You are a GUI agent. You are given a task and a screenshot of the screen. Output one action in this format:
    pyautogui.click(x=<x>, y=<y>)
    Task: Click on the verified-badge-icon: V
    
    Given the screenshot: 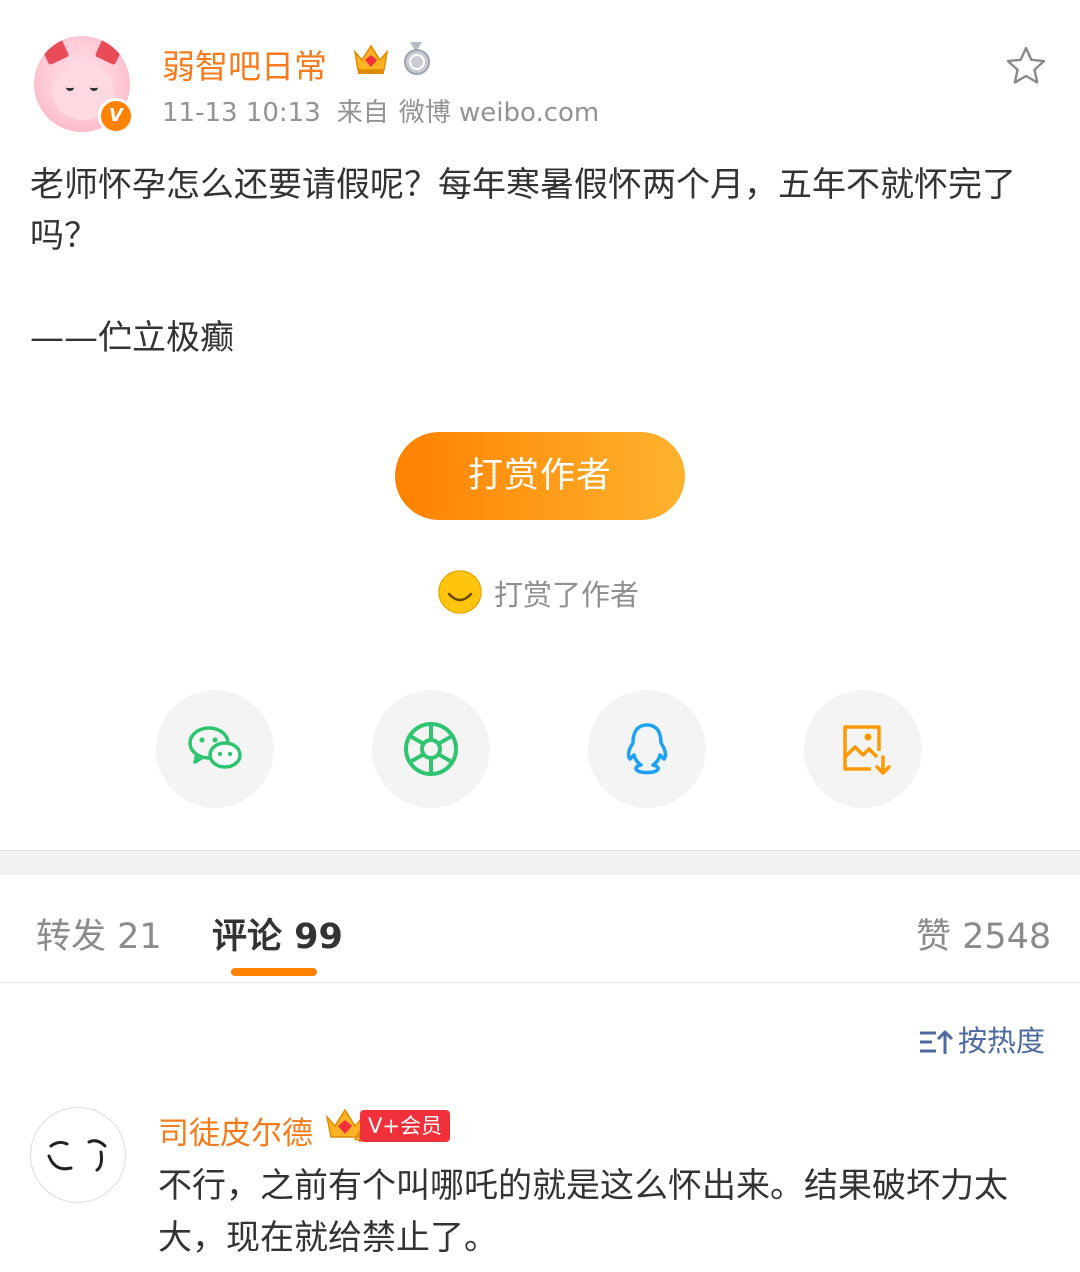 What is the action you would take?
    pyautogui.click(x=116, y=116)
    